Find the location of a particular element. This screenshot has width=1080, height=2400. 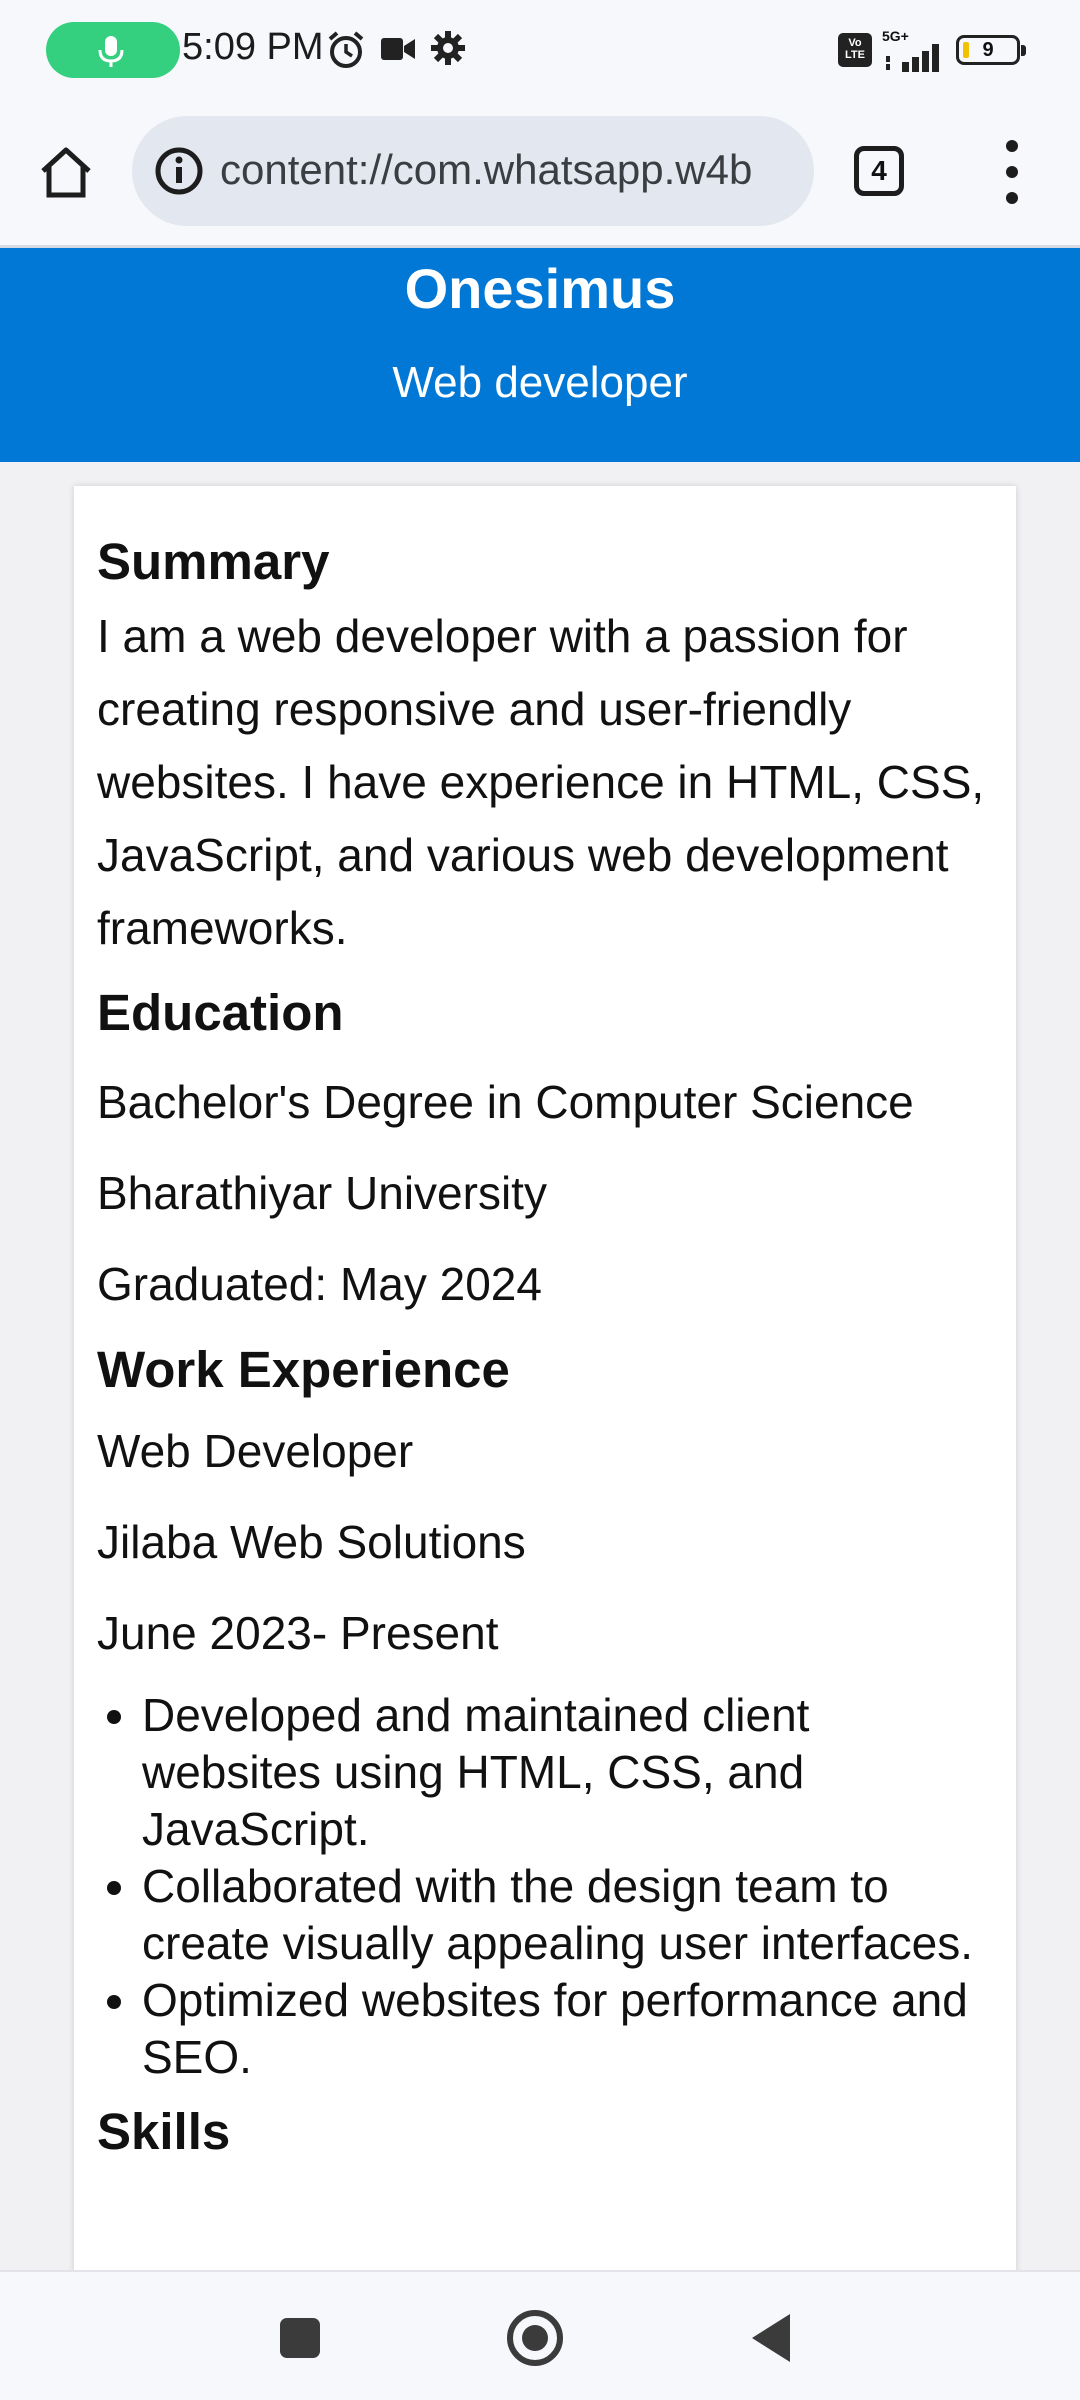

summary-heading: Summary is located at coordinates (213, 561).